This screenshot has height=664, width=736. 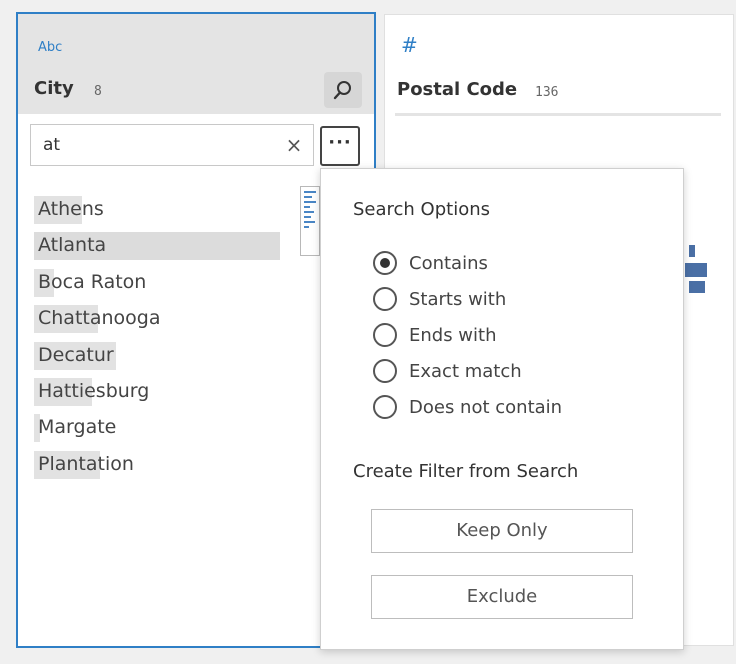 What do you see at coordinates (503, 372) in the screenshot?
I see `radio-exact-match: Exact match` at bounding box center [503, 372].